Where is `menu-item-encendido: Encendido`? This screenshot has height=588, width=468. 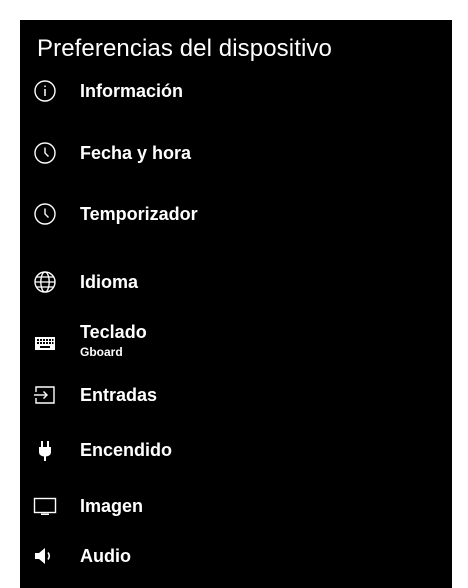 menu-item-encendido: Encendido is located at coordinates (236, 451).